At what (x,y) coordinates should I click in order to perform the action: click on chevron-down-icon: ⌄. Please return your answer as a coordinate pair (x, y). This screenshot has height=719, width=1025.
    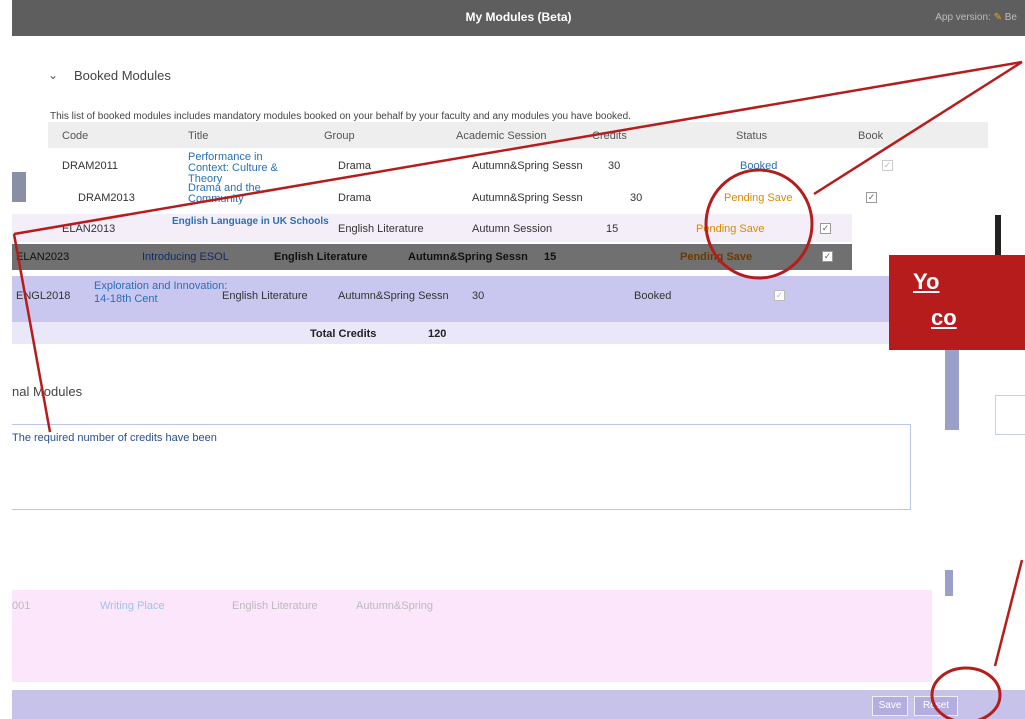
    Looking at the image, I should click on (53, 75).